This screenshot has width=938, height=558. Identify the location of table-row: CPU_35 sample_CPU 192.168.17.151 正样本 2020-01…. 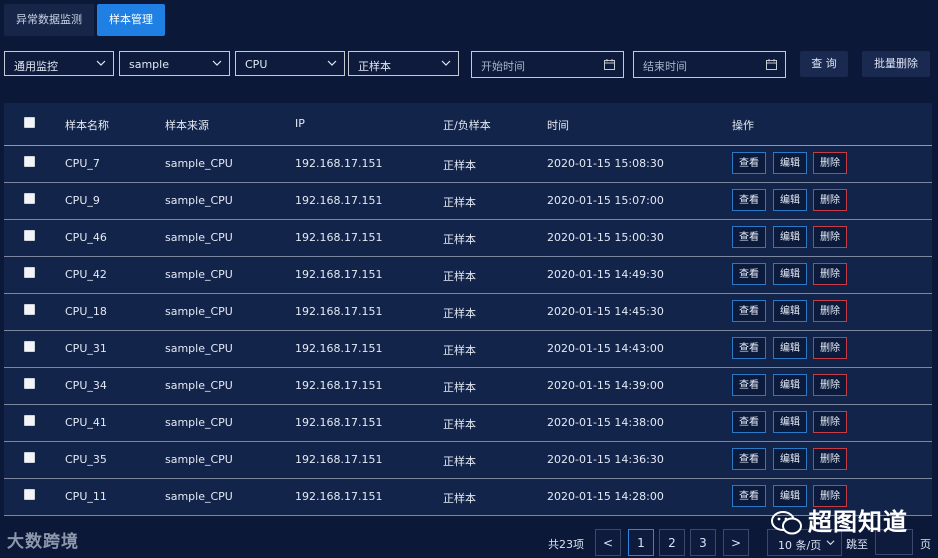
(468, 460).